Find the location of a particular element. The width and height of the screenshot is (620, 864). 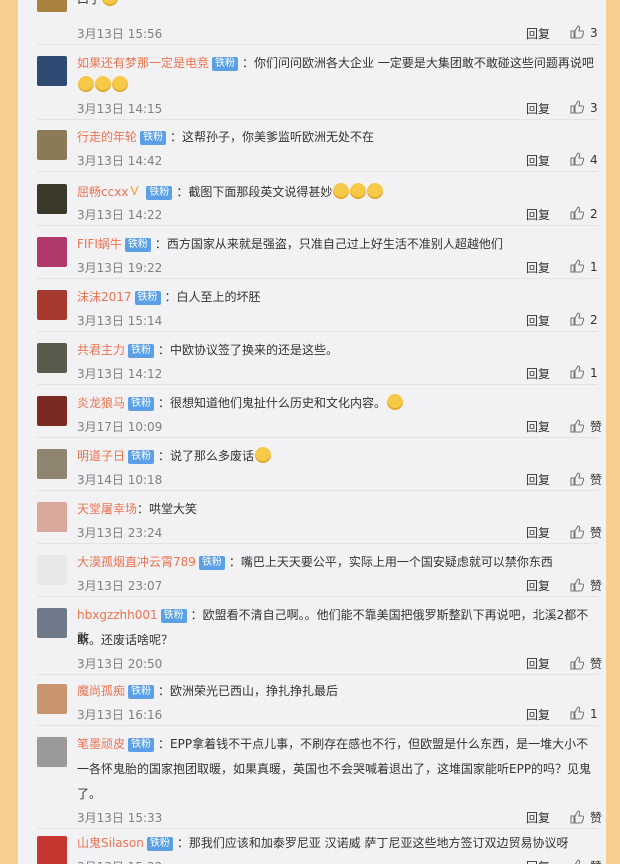

username-link: FIFI蜗牛 is located at coordinates (99, 244).